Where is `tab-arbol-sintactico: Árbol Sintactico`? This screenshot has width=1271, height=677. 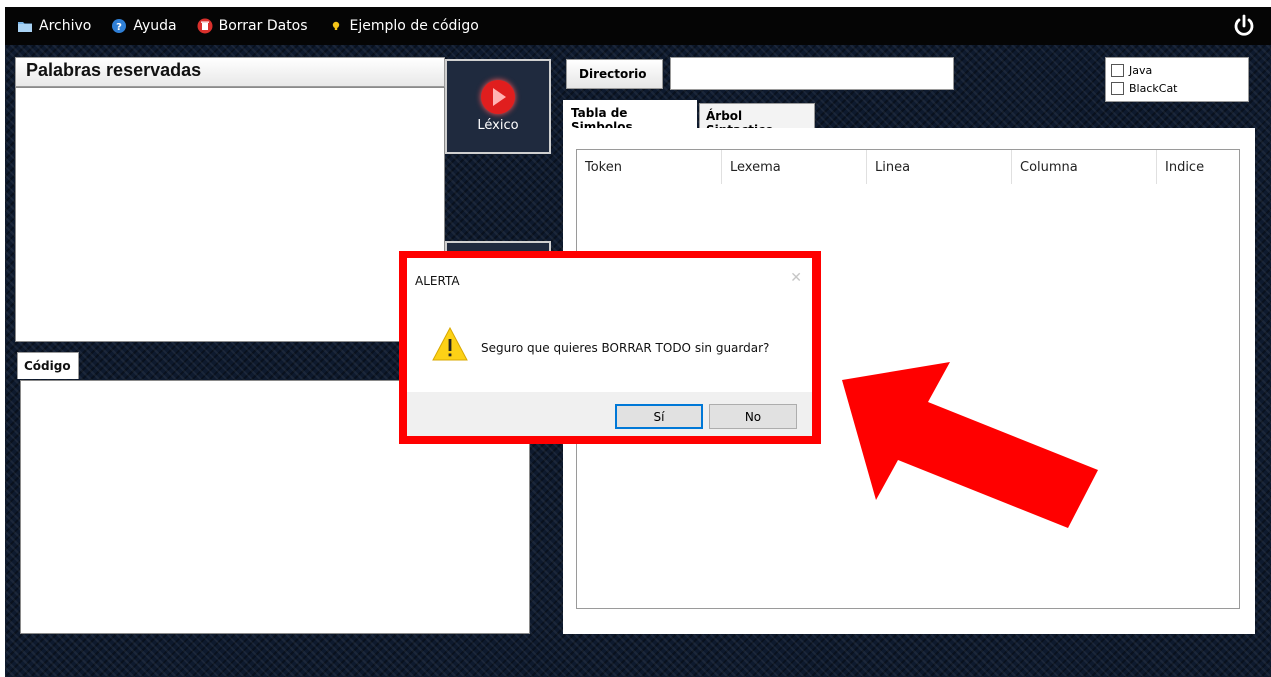 tab-arbol-sintactico: Árbol Sintactico is located at coordinates (757, 120).